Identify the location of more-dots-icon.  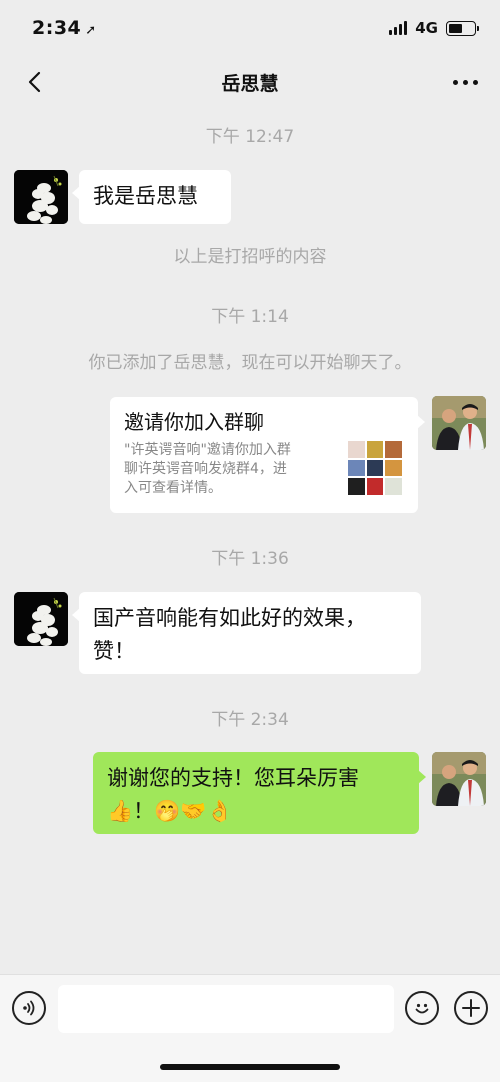
(465, 82).